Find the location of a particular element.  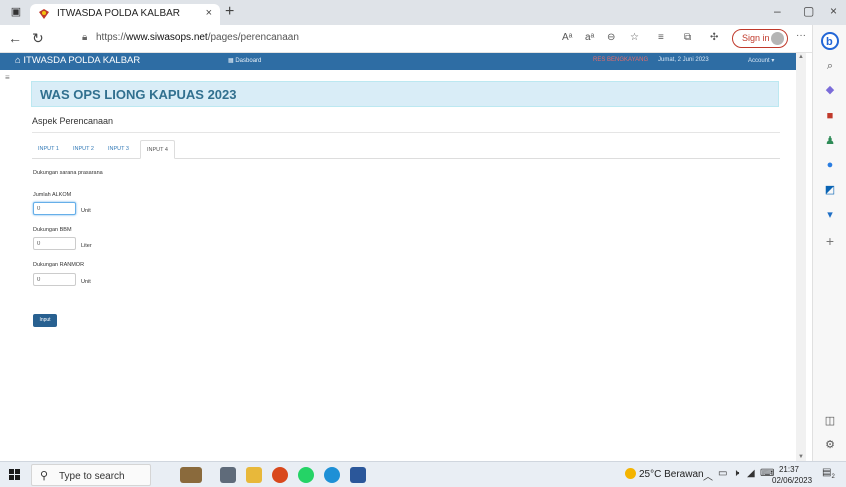

page-scrollbar: ▲ ▼ is located at coordinates (801, 257).